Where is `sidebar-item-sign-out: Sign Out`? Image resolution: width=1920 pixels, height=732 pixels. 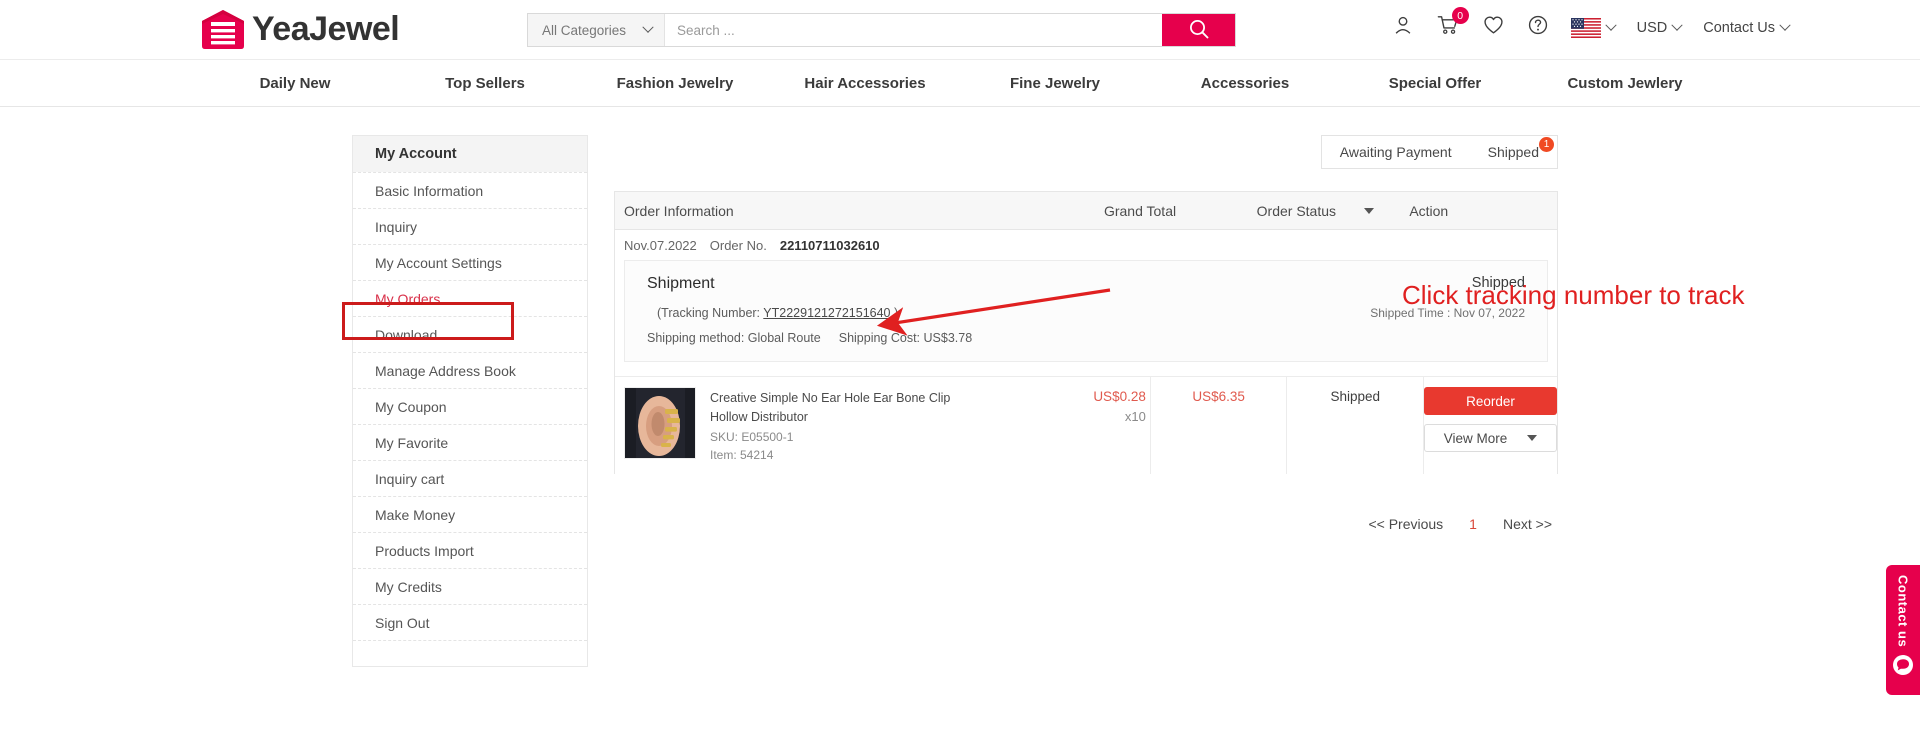 sidebar-item-sign-out: Sign Out is located at coordinates (470, 622).